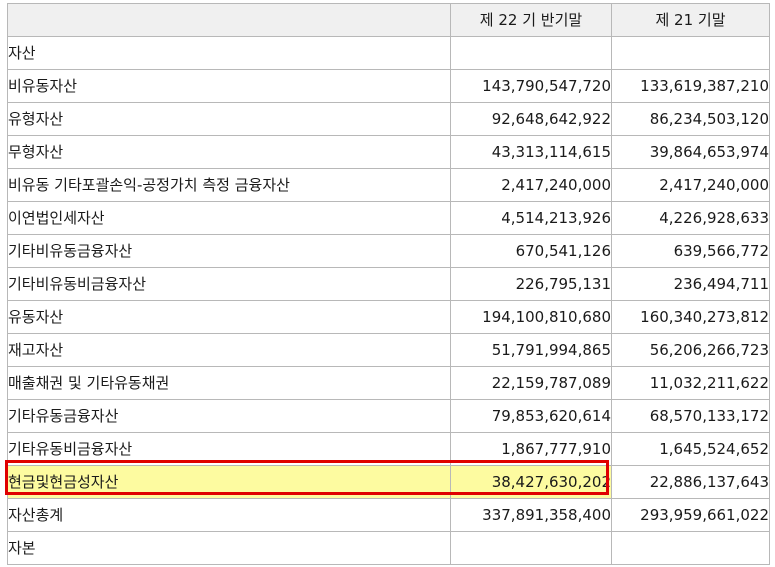  Describe the element at coordinates (229, 515) in the screenshot. I see `row-label: 자산총계` at that location.